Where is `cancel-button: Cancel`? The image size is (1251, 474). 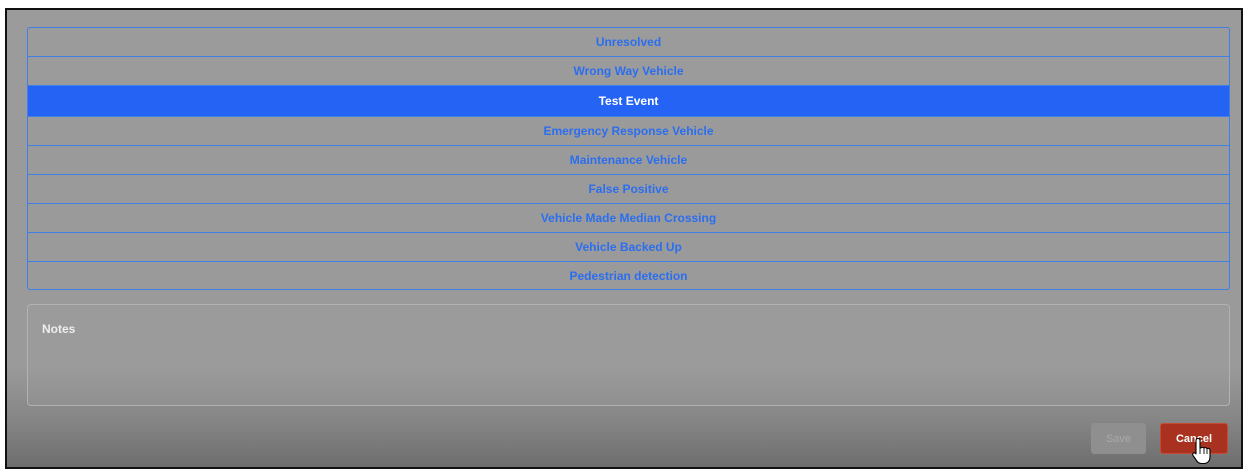 cancel-button: Cancel is located at coordinates (1194, 438).